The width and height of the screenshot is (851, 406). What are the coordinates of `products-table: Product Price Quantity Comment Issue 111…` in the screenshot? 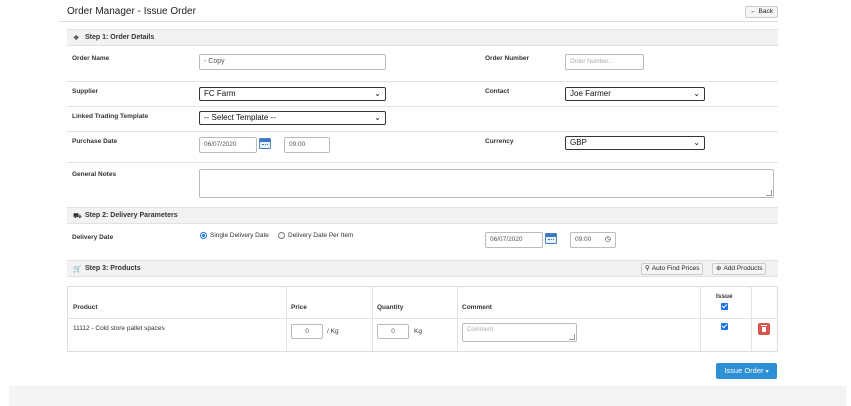 It's located at (422, 319).